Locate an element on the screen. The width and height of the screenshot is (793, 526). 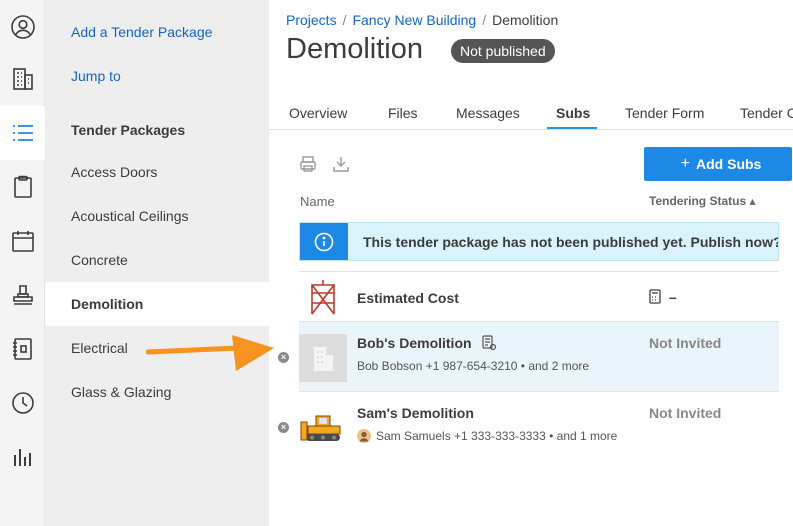
crane-tower-icon is located at coordinates (323, 297).